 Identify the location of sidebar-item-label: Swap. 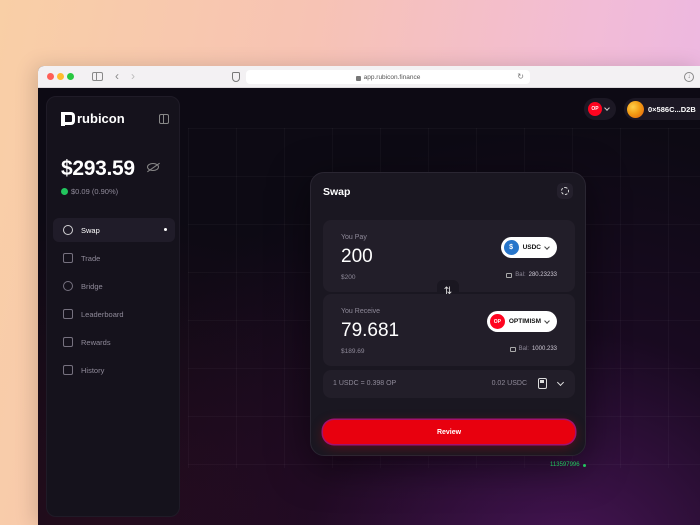
(90, 230).